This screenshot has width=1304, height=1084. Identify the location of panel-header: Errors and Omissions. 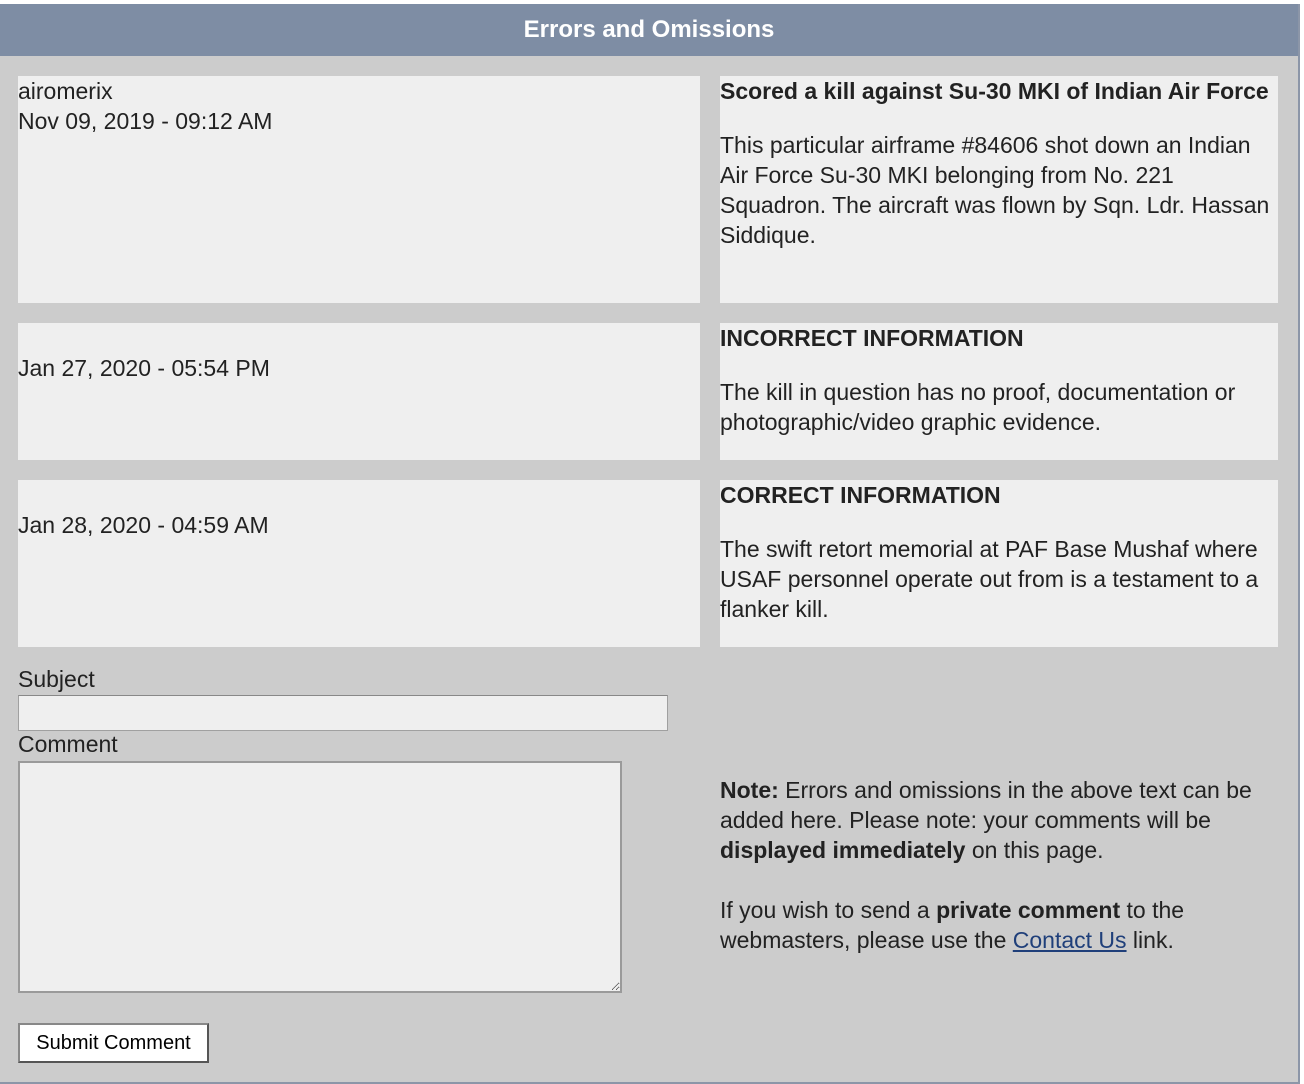
(649, 30).